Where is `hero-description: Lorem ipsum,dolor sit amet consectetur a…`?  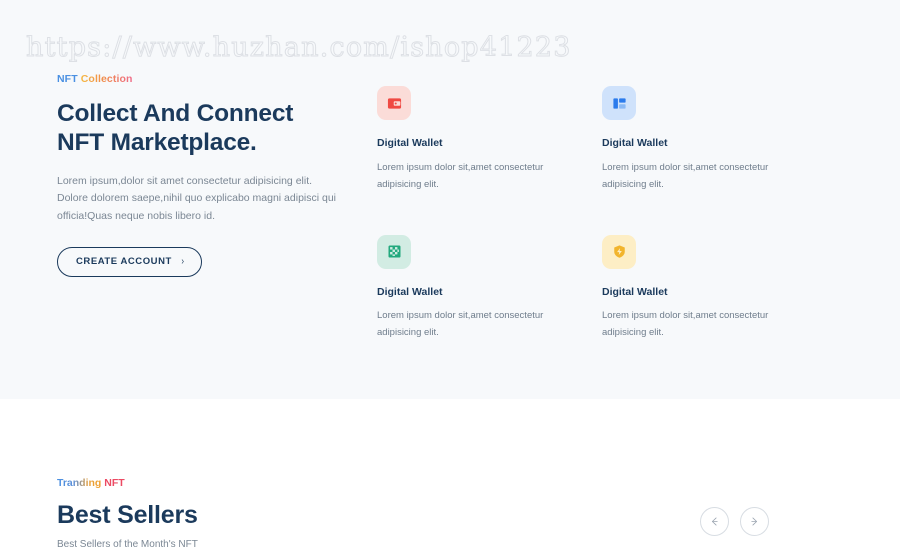
hero-description: Lorem ipsum,dolor sit amet consectetur a… is located at coordinates (196, 198).